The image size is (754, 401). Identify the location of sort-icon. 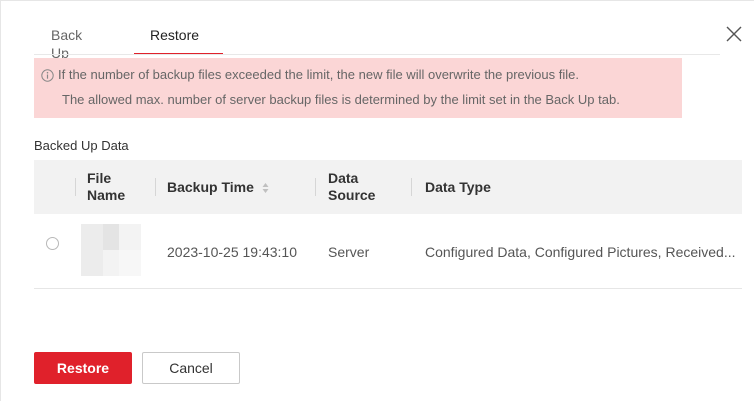
(265, 188).